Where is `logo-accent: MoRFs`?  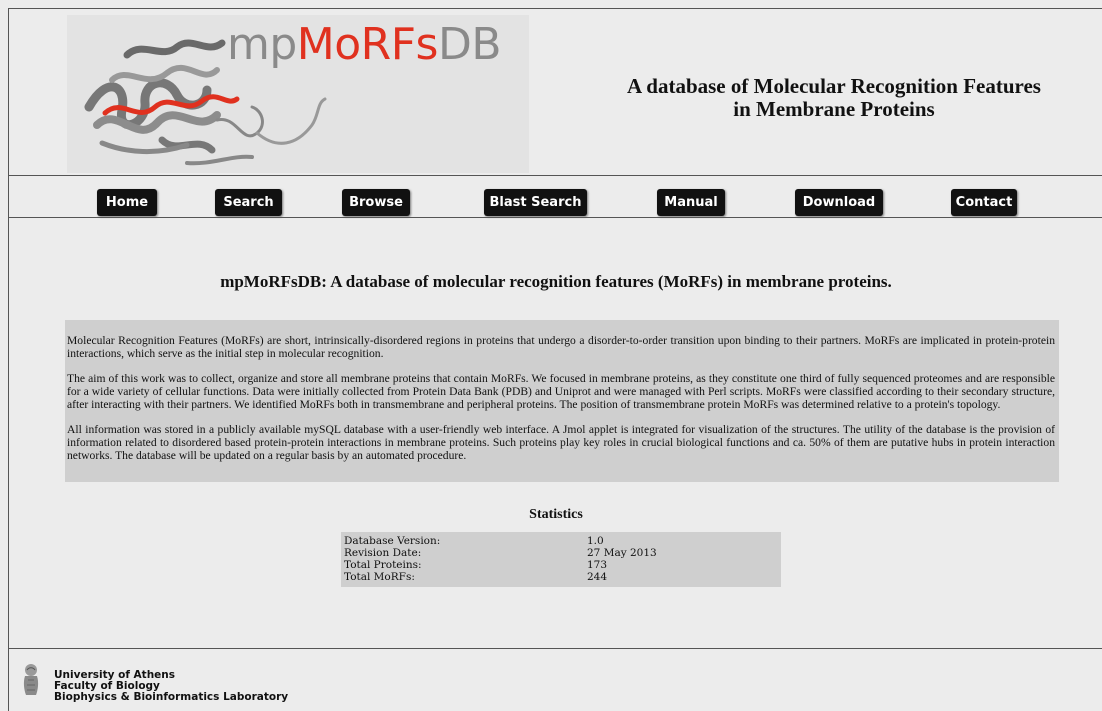
logo-accent: MoRFs is located at coordinates (367, 44).